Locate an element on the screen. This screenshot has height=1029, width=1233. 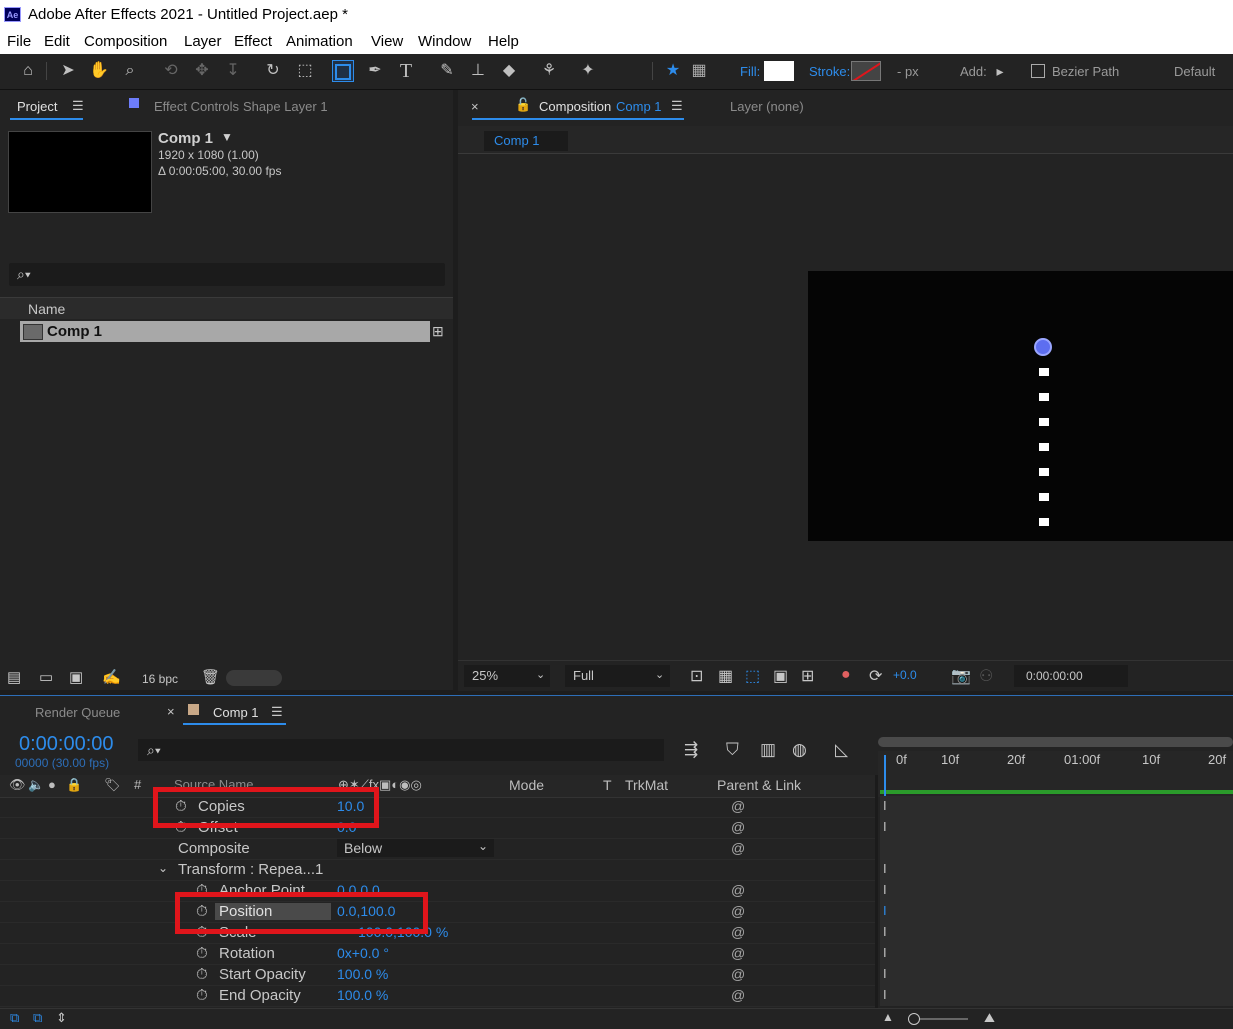
menu-help: Help is located at coordinates (503, 41).